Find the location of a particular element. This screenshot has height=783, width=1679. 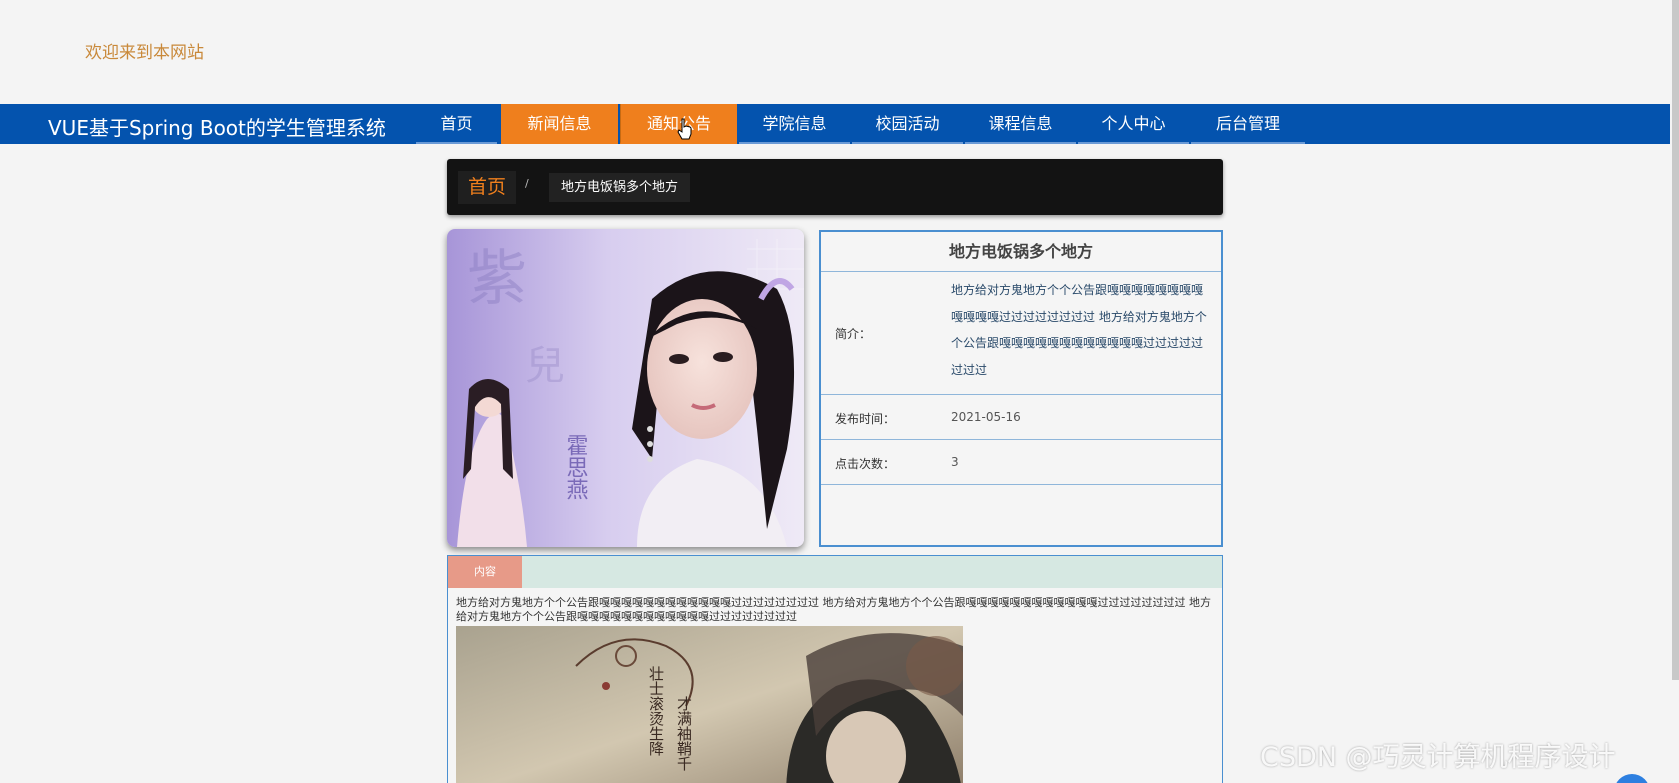

breadcrumb: 首页 / 地方电饭锅多个地方 is located at coordinates (835, 187).